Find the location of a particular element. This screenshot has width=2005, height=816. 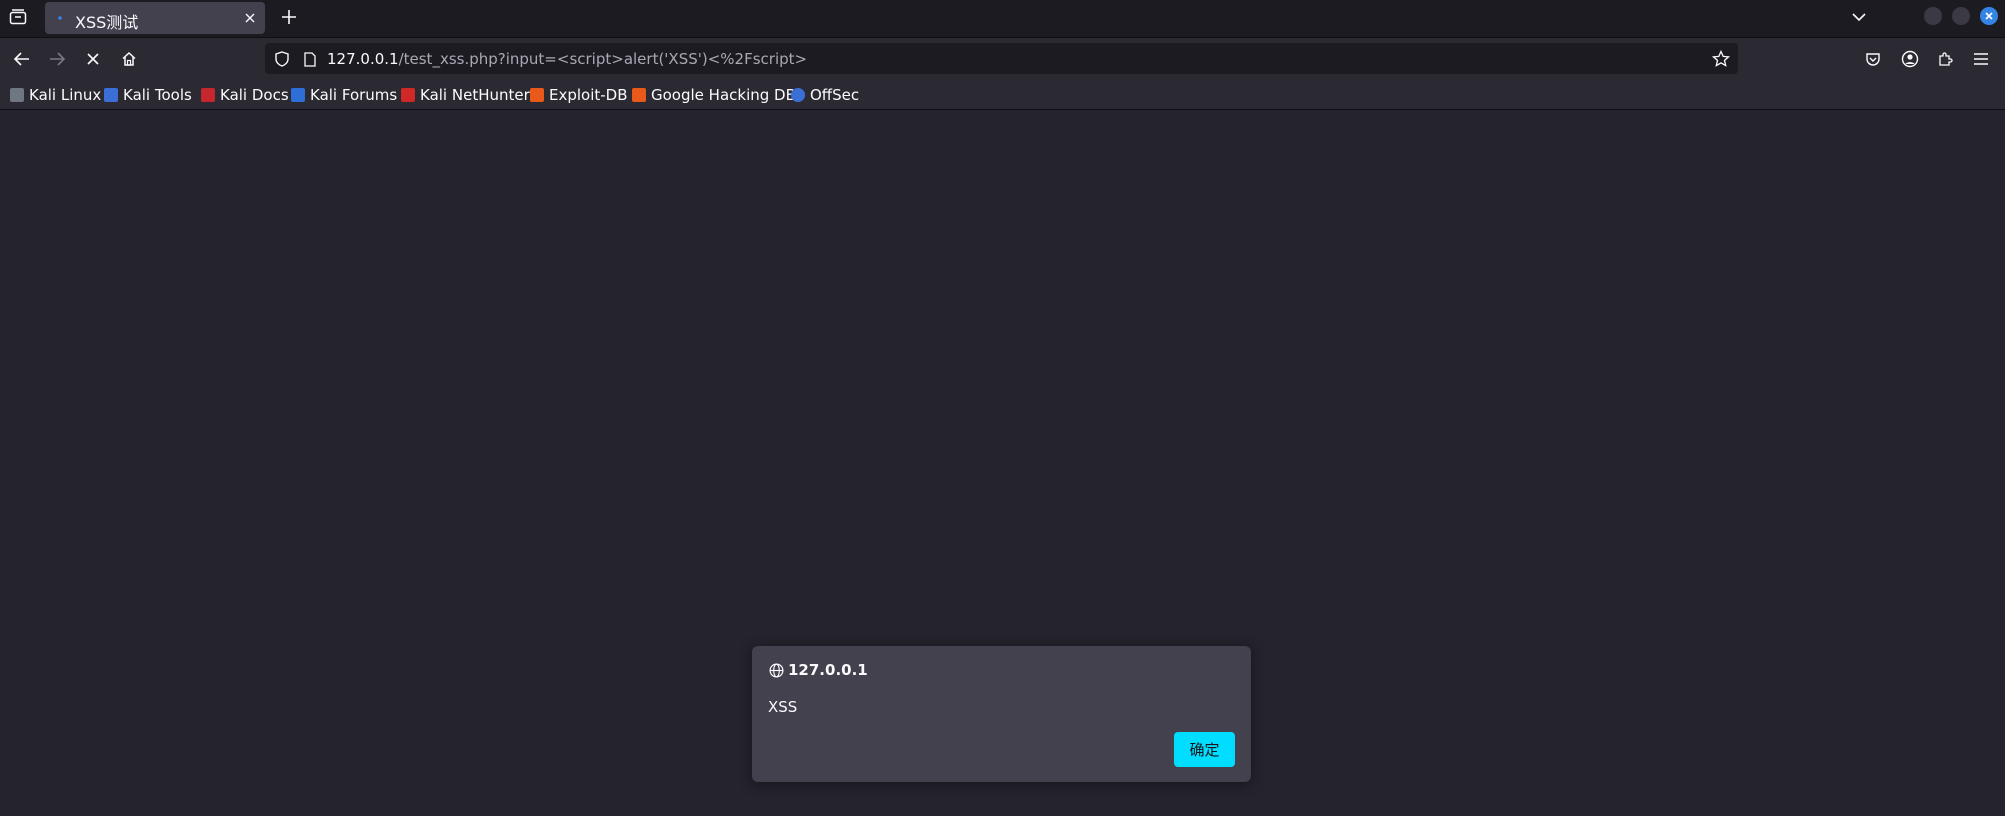

bookmark-exploit-db: Exploit-DB is located at coordinates (579, 95).